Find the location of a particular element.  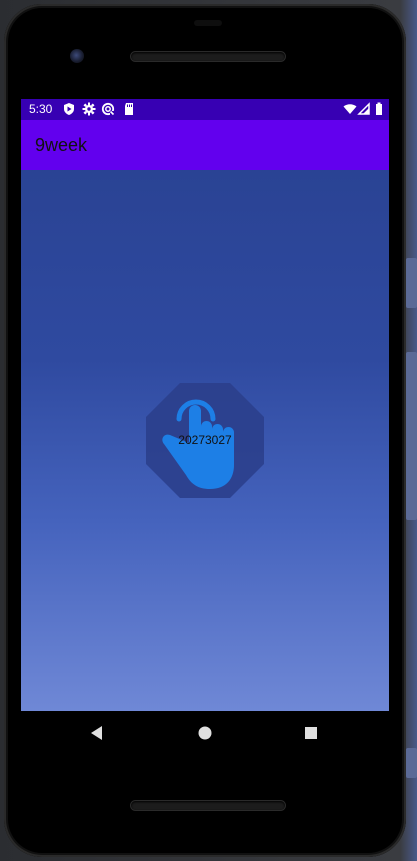

touch-button: 20273027 is located at coordinates (205, 440).